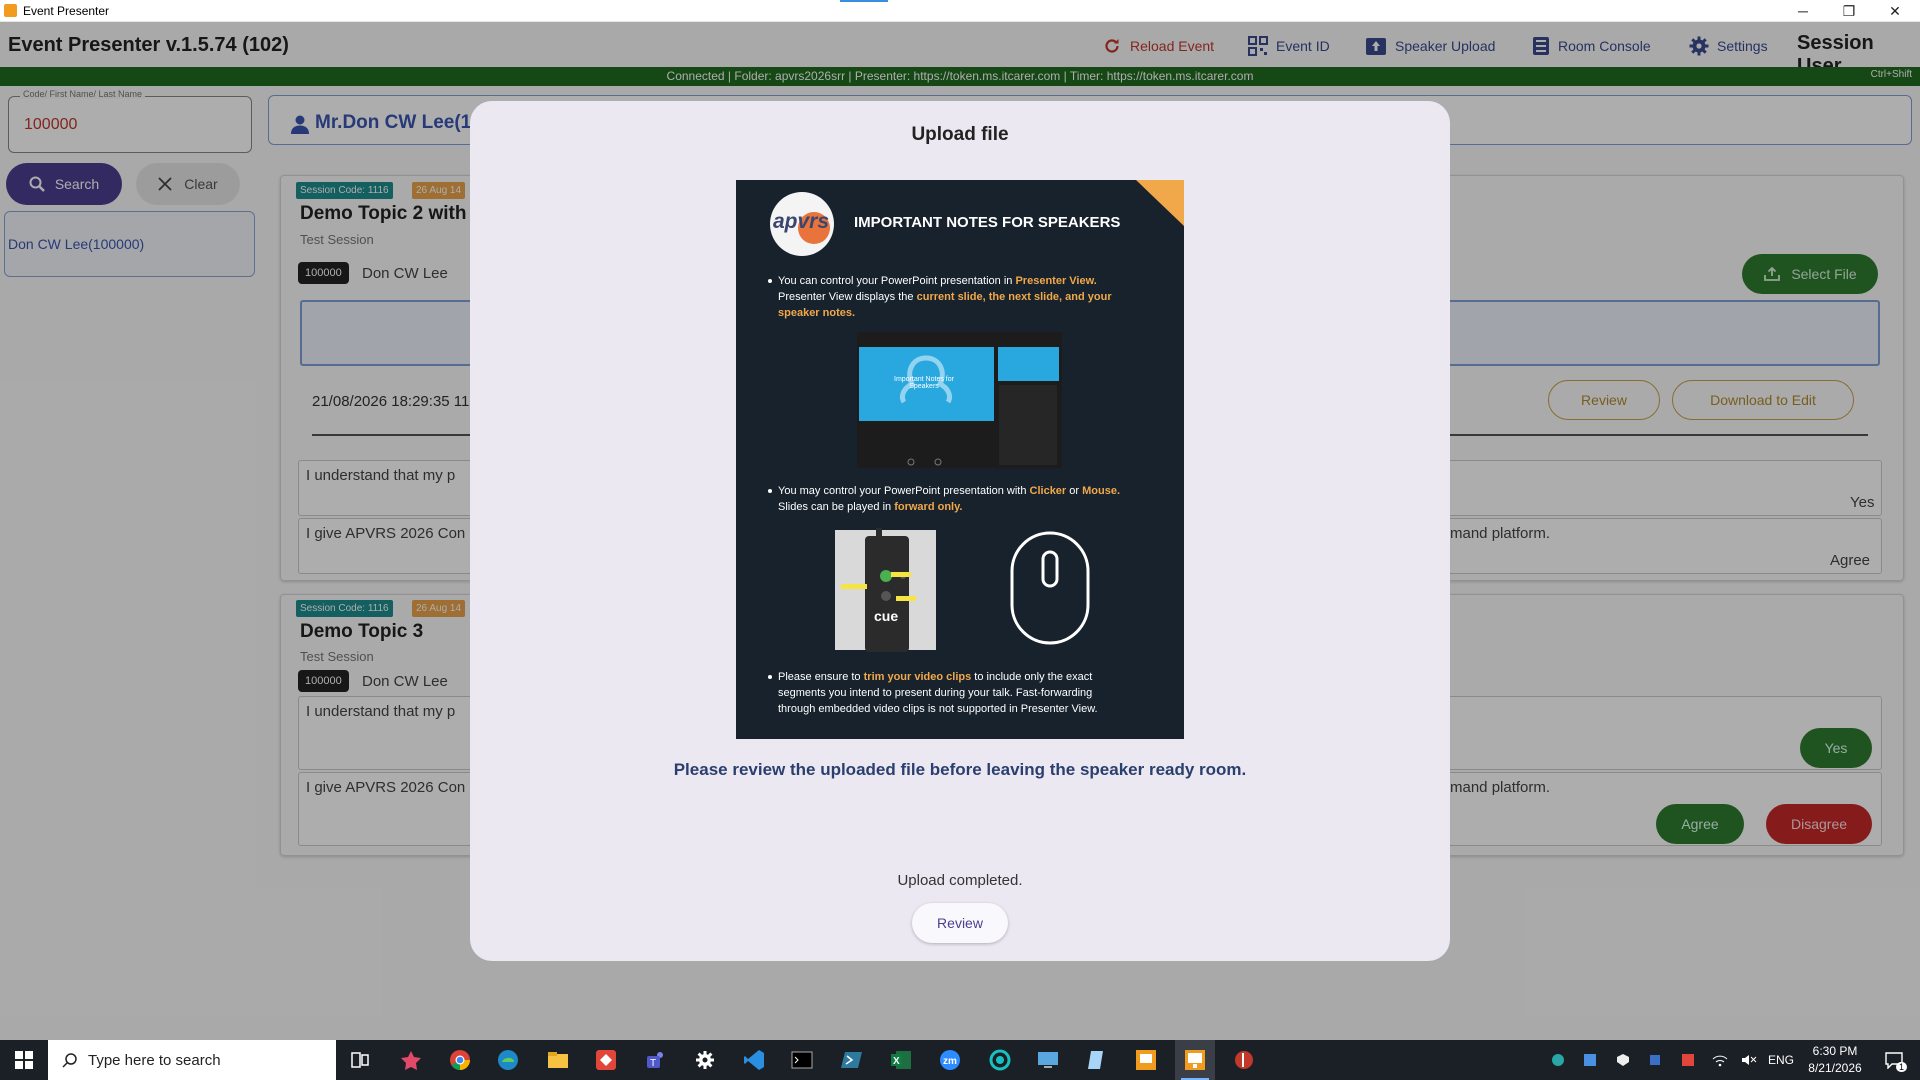 The width and height of the screenshot is (1920, 1080). Describe the element at coordinates (66, 11) in the screenshot. I see `window-title: Event Presenter` at that location.